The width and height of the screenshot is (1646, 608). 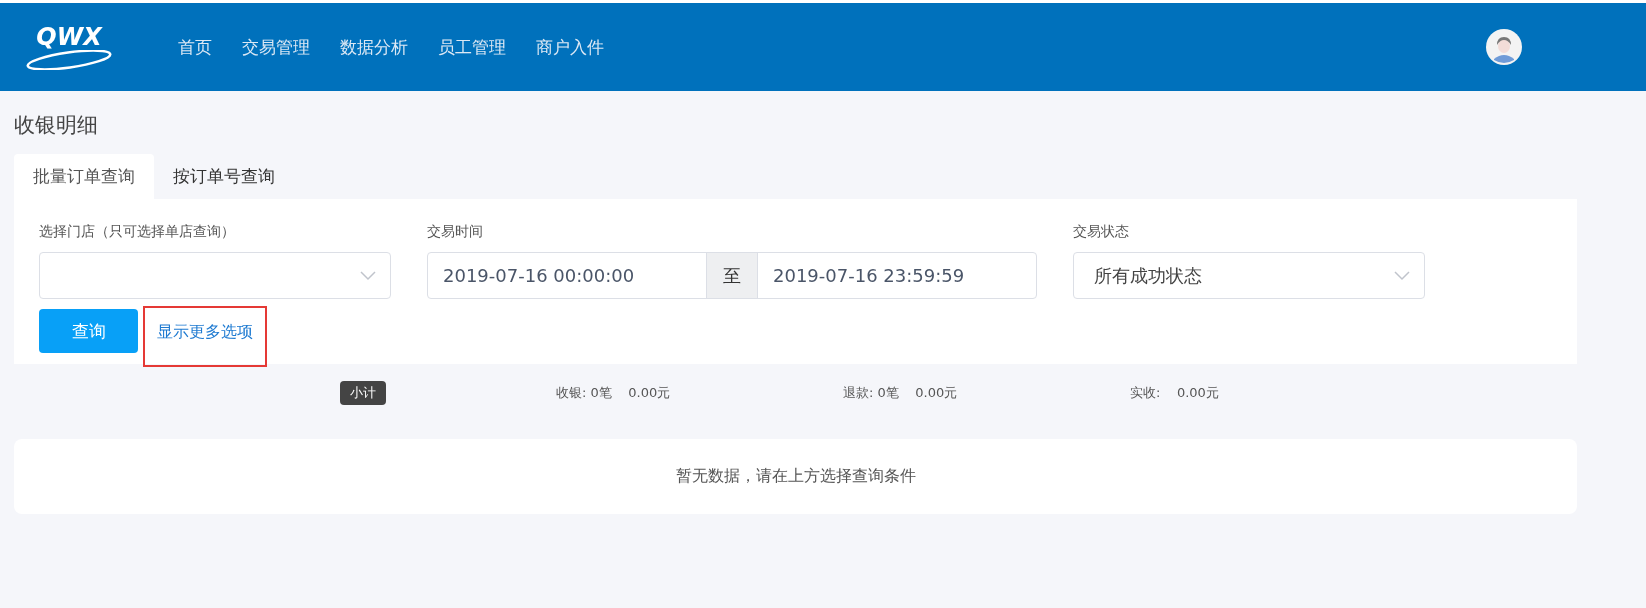 What do you see at coordinates (1175, 393) in the screenshot?
I see `summary-text: 实收: 0.00元` at bounding box center [1175, 393].